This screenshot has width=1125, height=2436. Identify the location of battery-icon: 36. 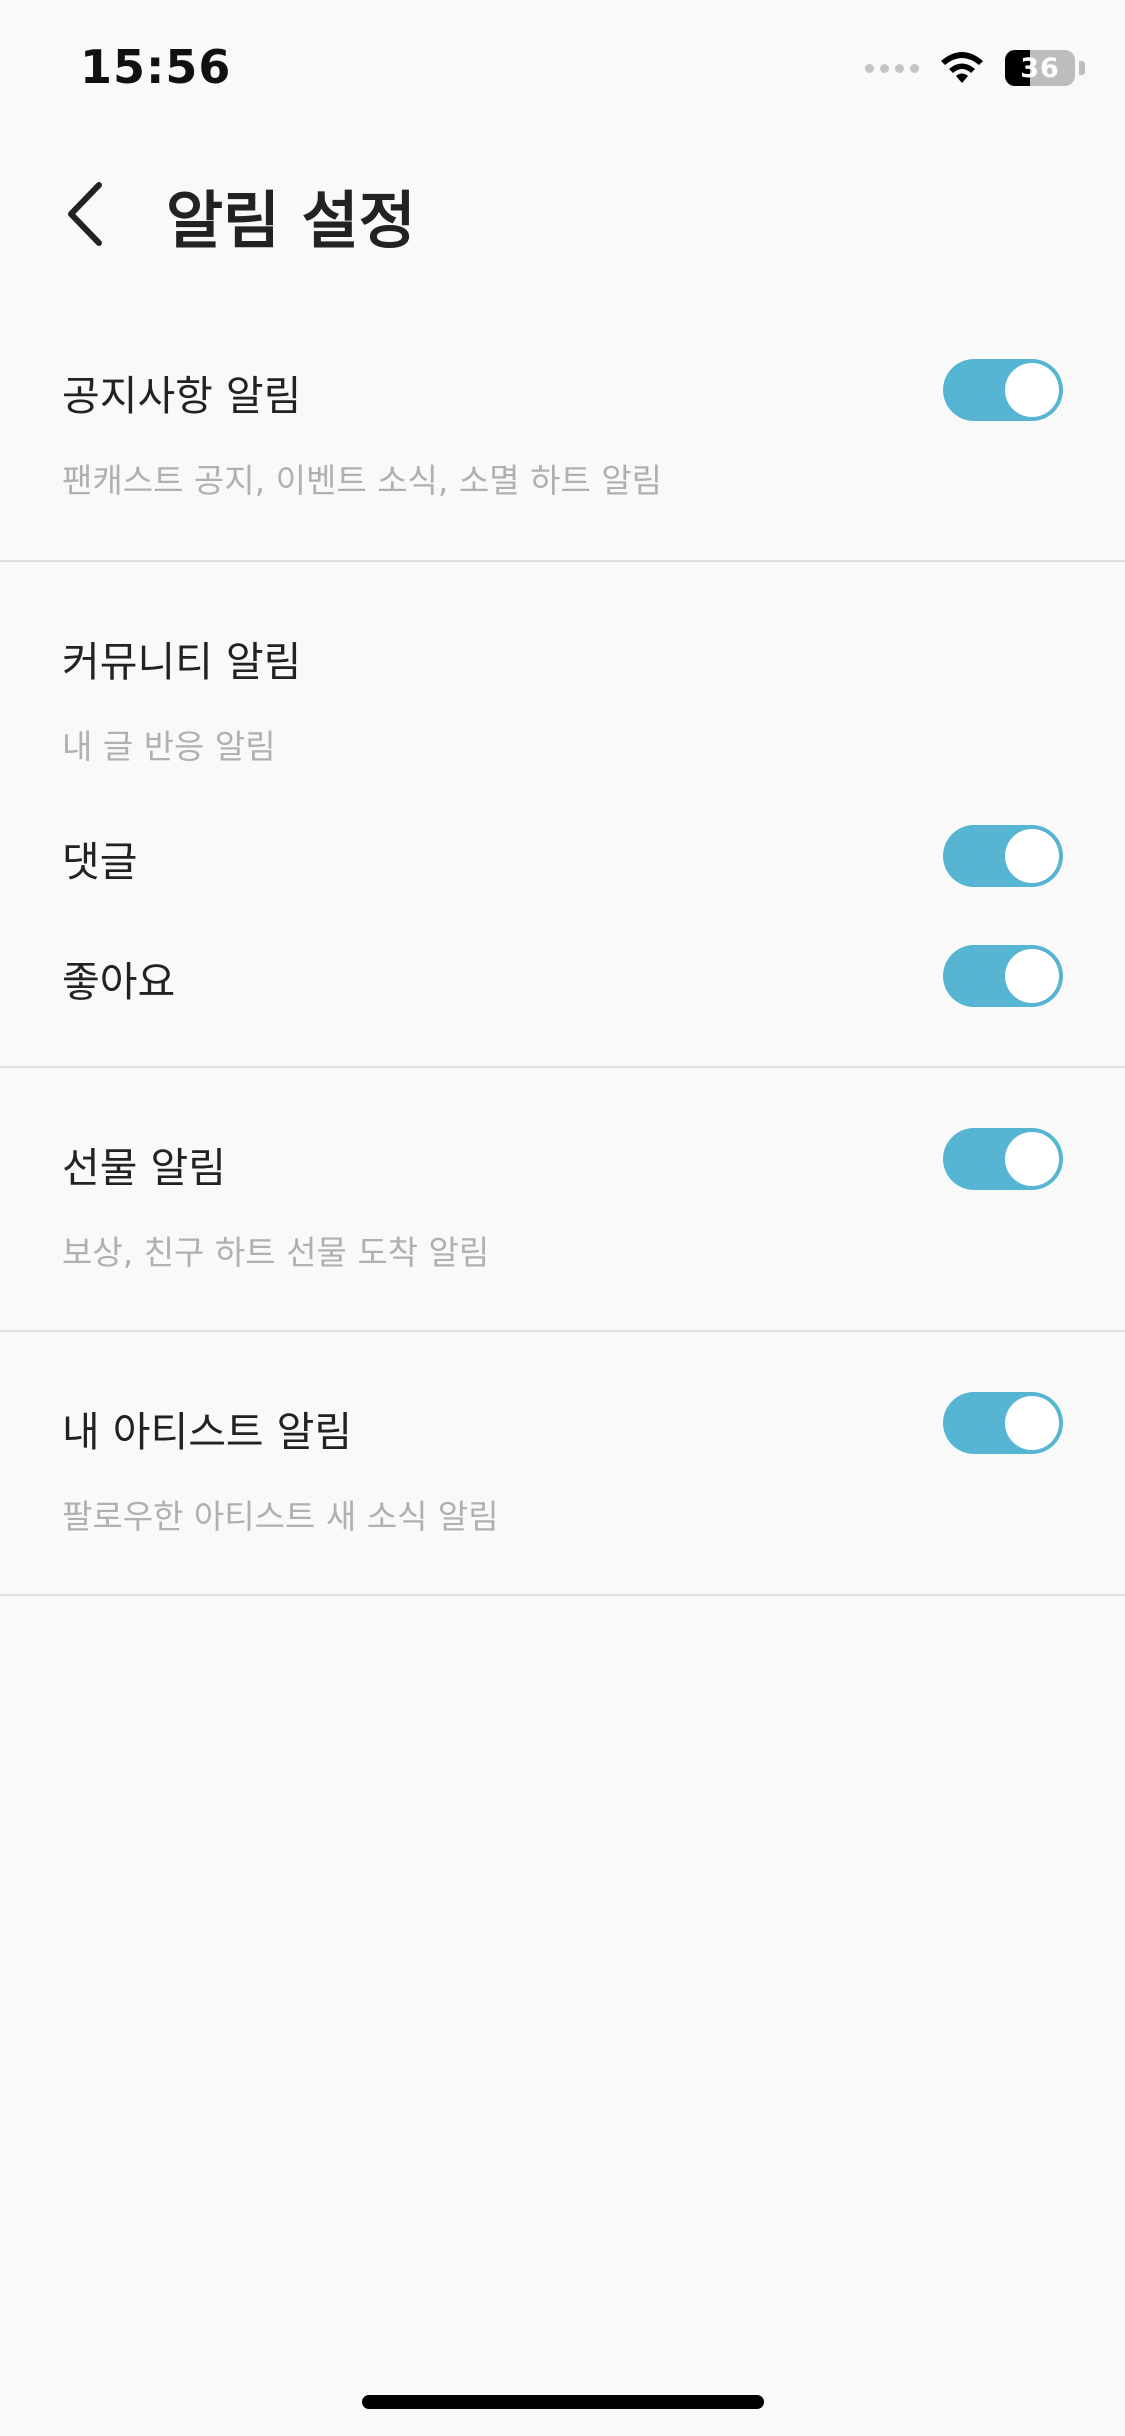
(1040, 68).